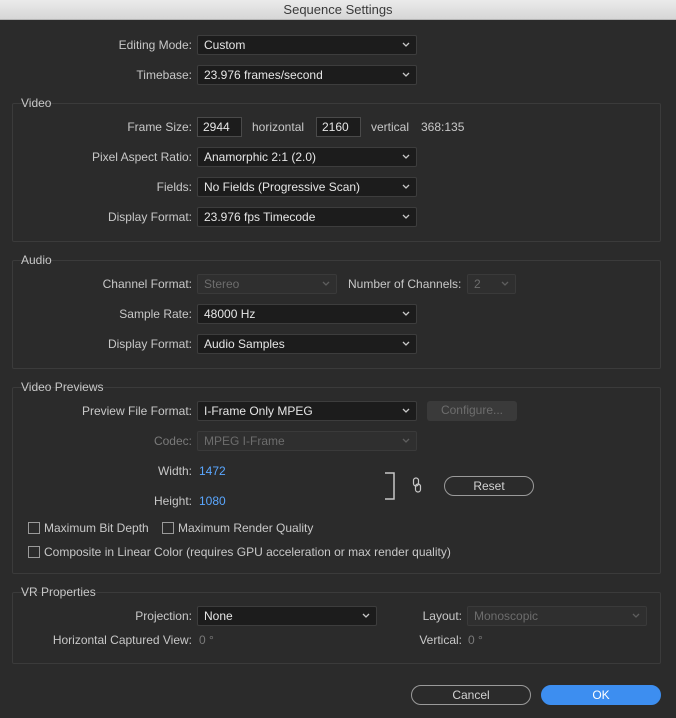 The height and width of the screenshot is (718, 676). I want to click on projection-label: Projection:, so click(163, 616).